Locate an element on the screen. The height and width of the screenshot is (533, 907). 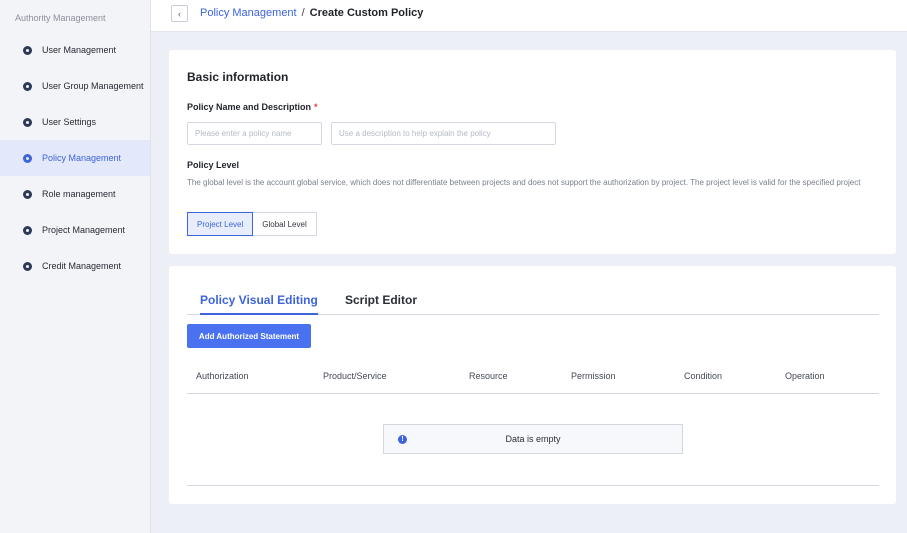
column-header-product-service: Product/Service is located at coordinates (355, 376).